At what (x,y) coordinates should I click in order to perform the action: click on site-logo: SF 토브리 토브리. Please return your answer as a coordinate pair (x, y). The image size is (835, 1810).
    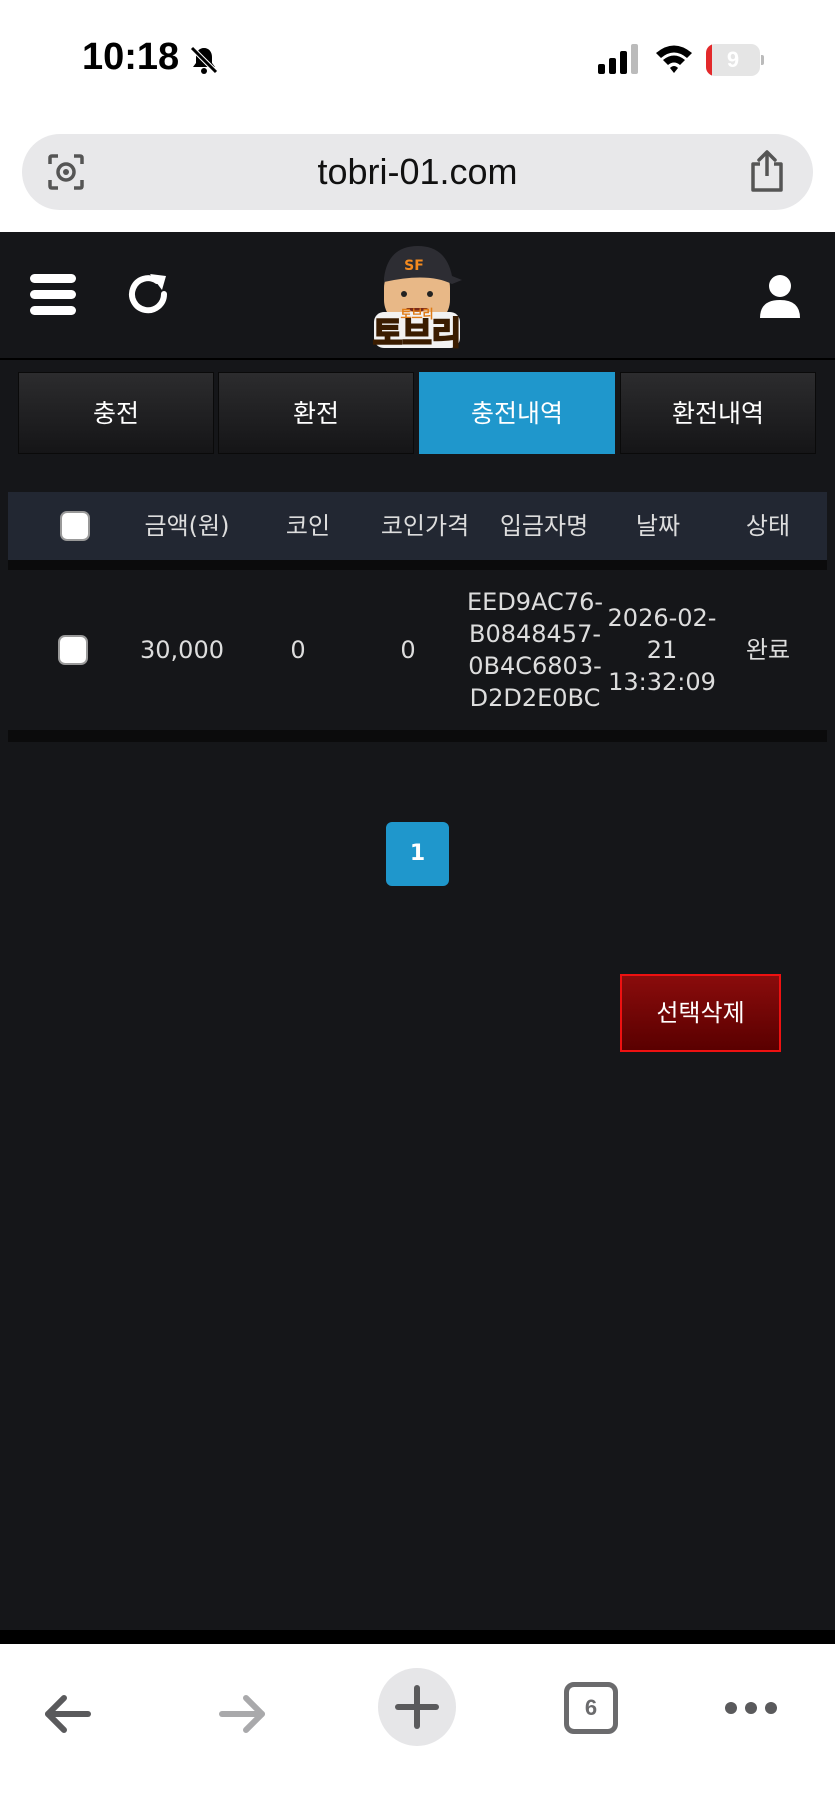
    Looking at the image, I should click on (417, 298).